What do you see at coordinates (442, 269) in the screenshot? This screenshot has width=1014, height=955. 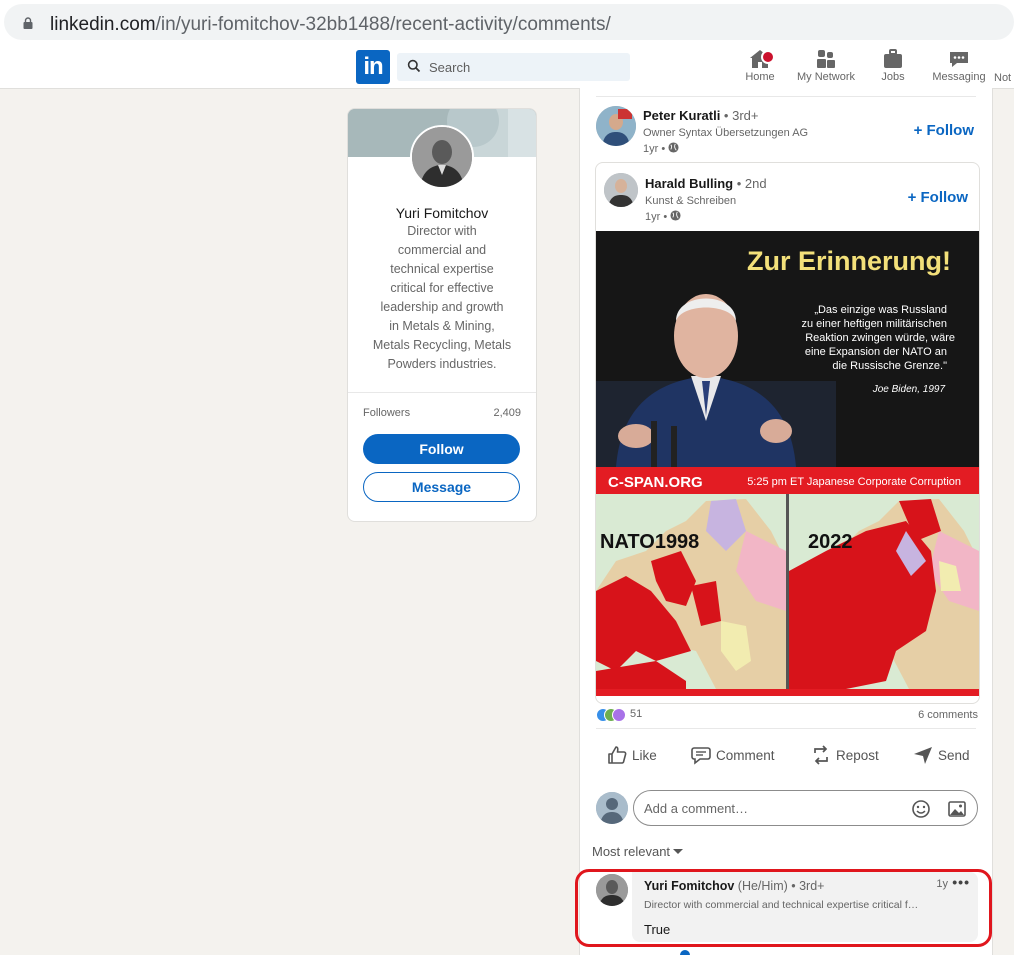 I see `headline-line: technical expertise` at bounding box center [442, 269].